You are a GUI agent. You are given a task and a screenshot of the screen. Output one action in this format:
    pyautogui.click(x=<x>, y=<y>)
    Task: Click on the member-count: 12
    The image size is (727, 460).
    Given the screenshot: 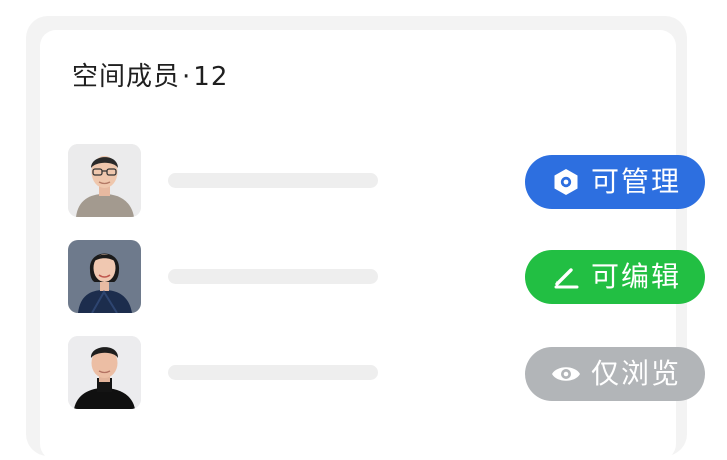 What is the action you would take?
    pyautogui.click(x=211, y=77)
    